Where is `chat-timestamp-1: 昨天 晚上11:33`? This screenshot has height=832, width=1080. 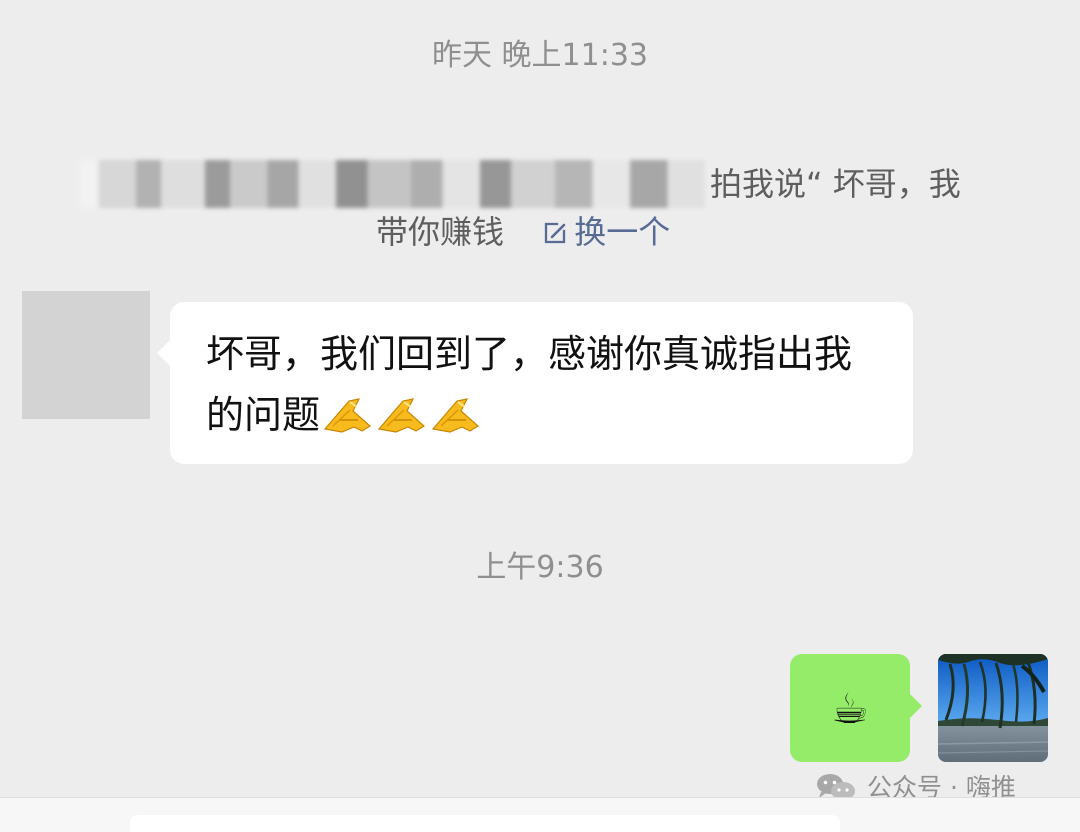
chat-timestamp-1: 昨天 晚上11:33 is located at coordinates (540, 55).